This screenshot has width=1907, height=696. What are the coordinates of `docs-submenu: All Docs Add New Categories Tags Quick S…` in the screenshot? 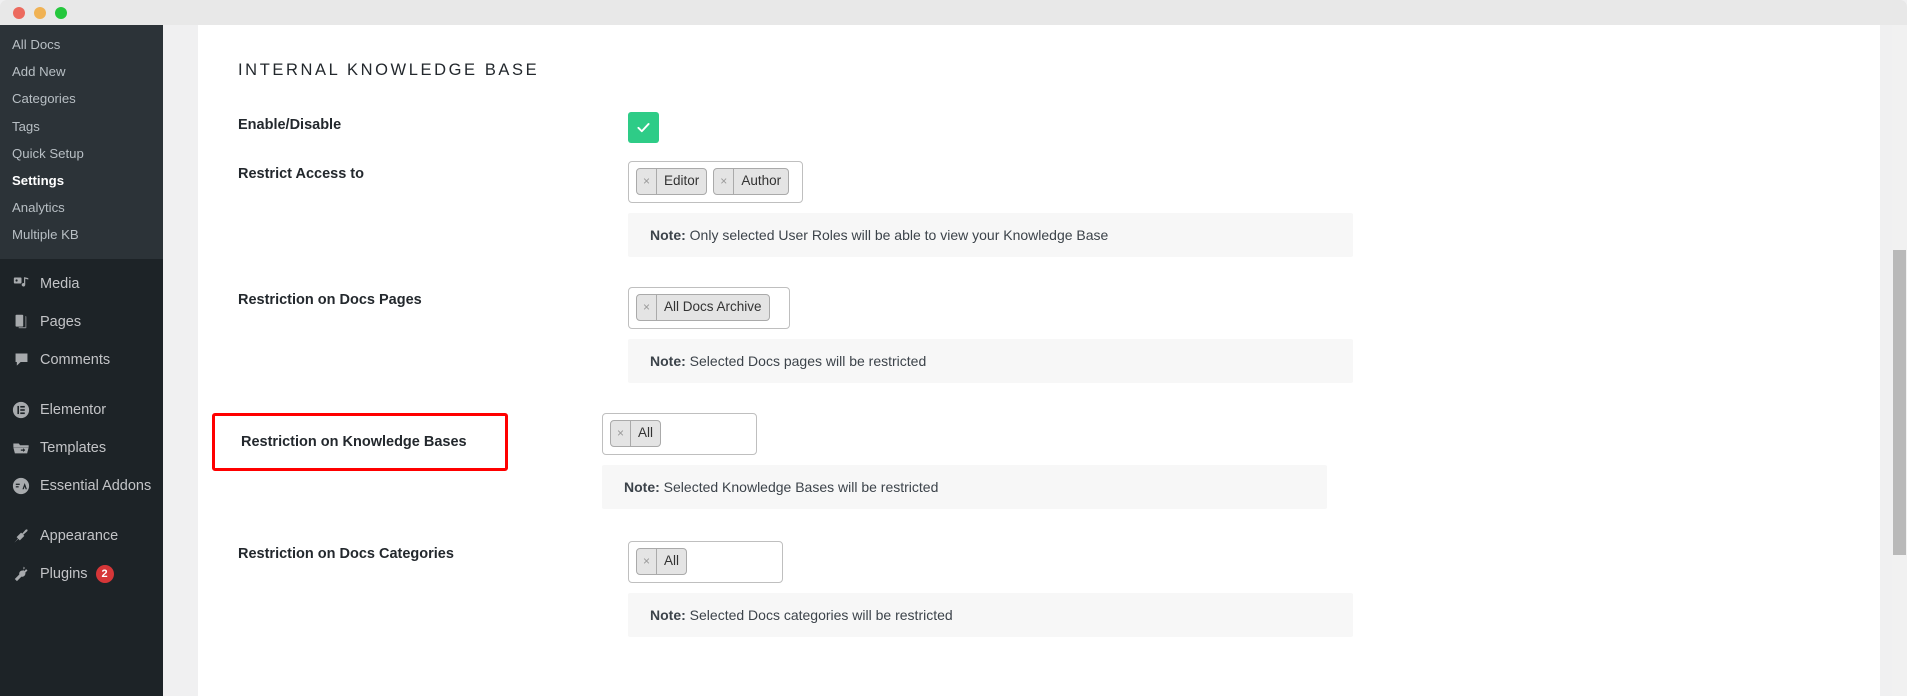 It's located at (81, 142).